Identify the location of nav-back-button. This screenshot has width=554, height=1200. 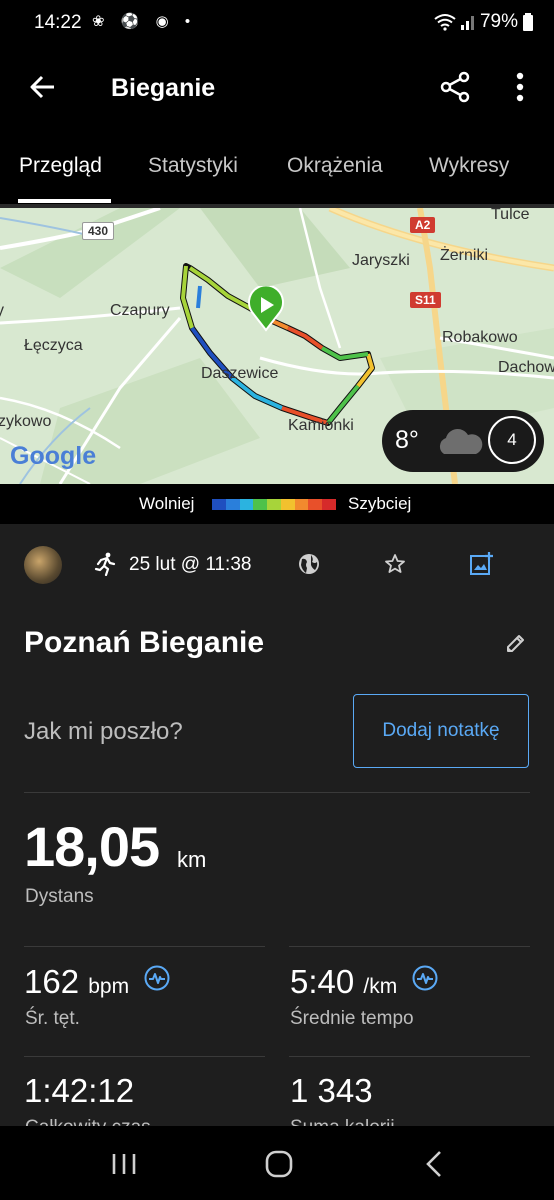
(434, 1164).